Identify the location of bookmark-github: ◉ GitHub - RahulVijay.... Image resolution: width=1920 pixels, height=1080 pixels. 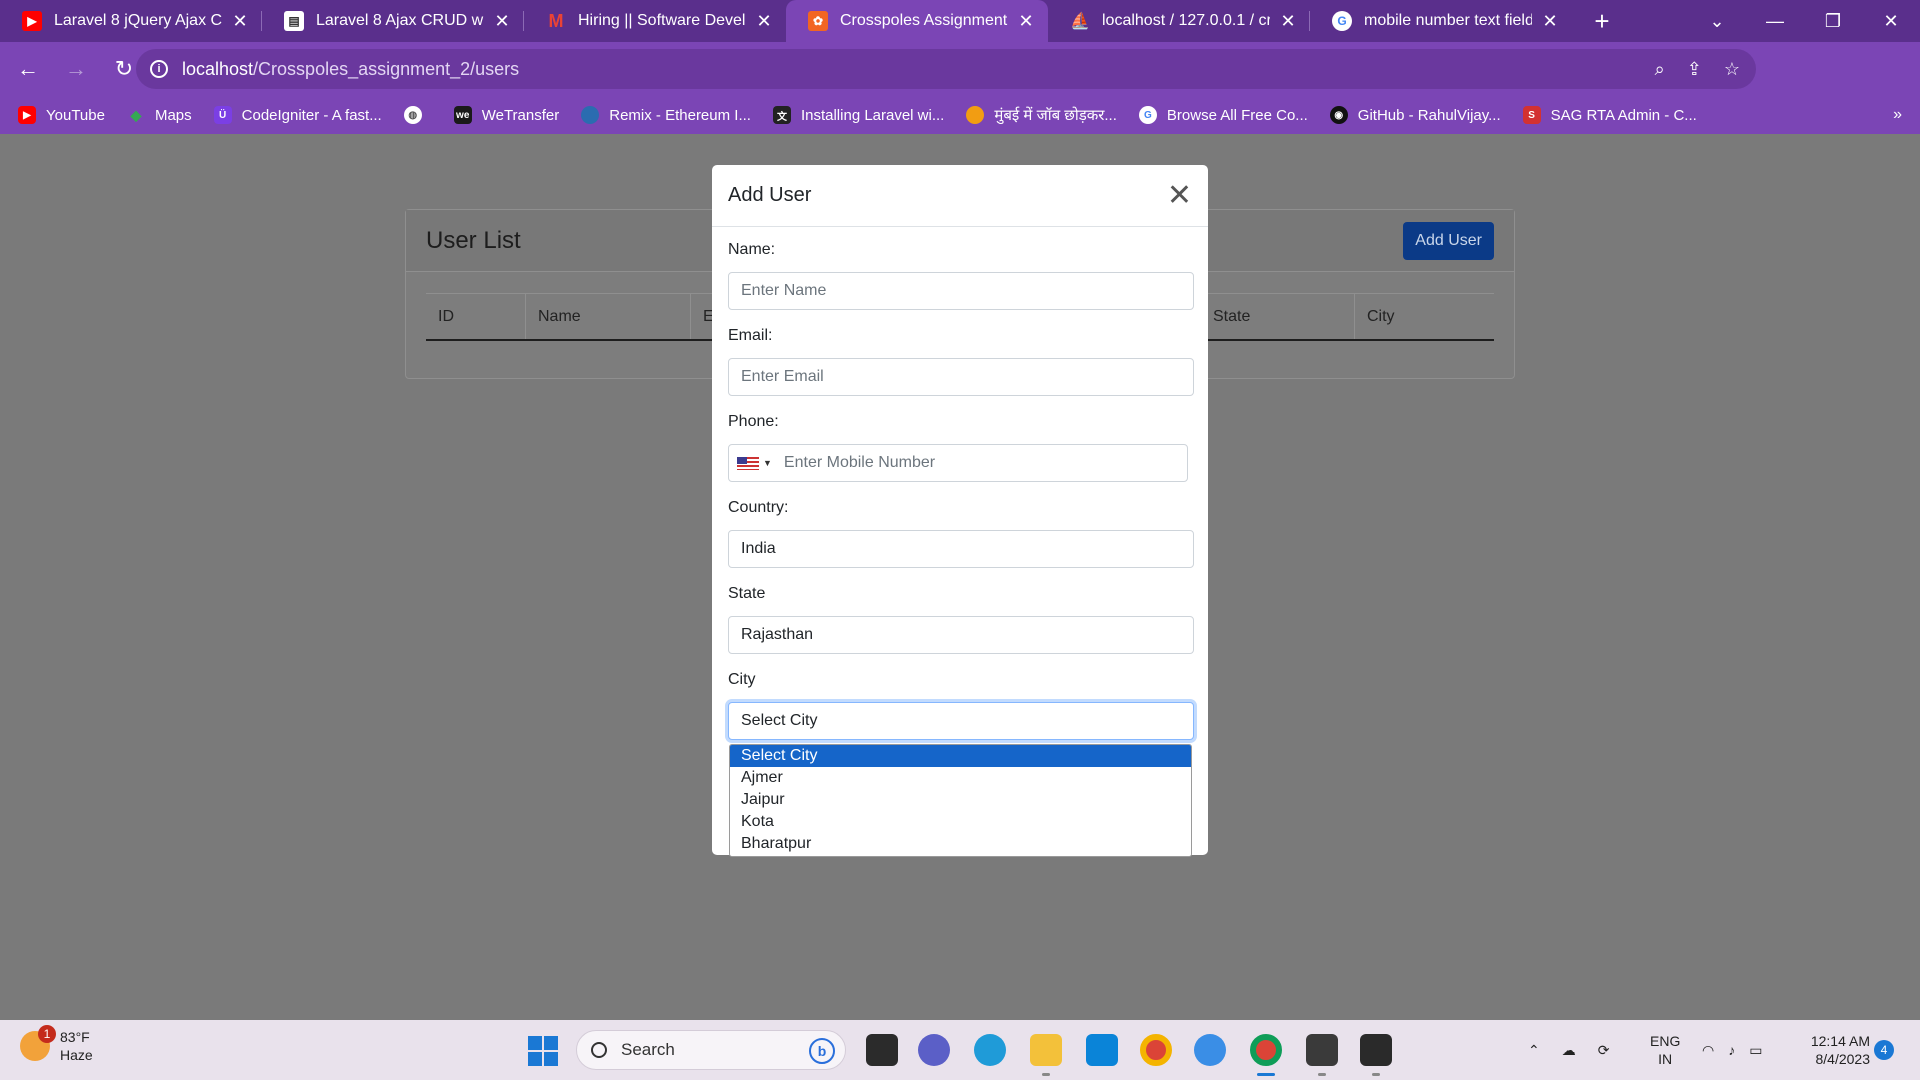
(1415, 115).